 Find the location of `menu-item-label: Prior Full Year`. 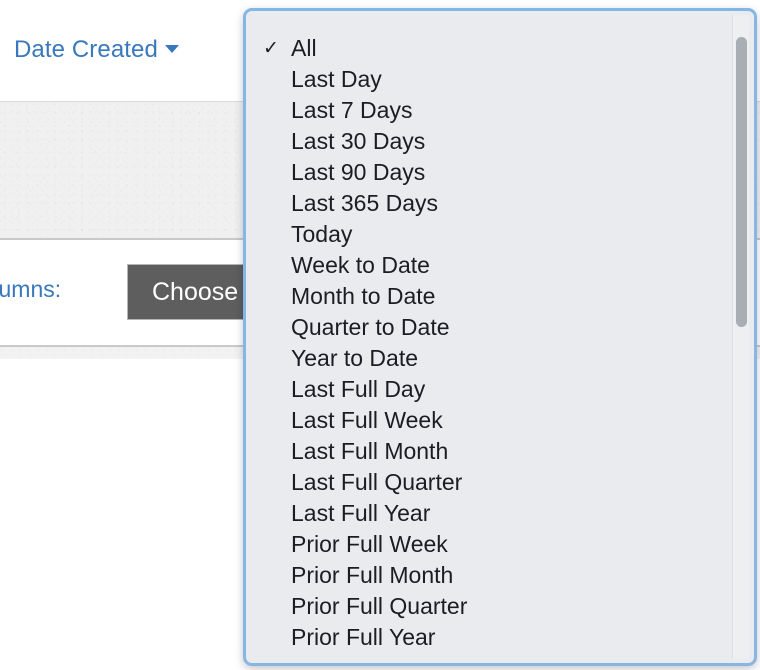

menu-item-label: Prior Full Year is located at coordinates (363, 637).